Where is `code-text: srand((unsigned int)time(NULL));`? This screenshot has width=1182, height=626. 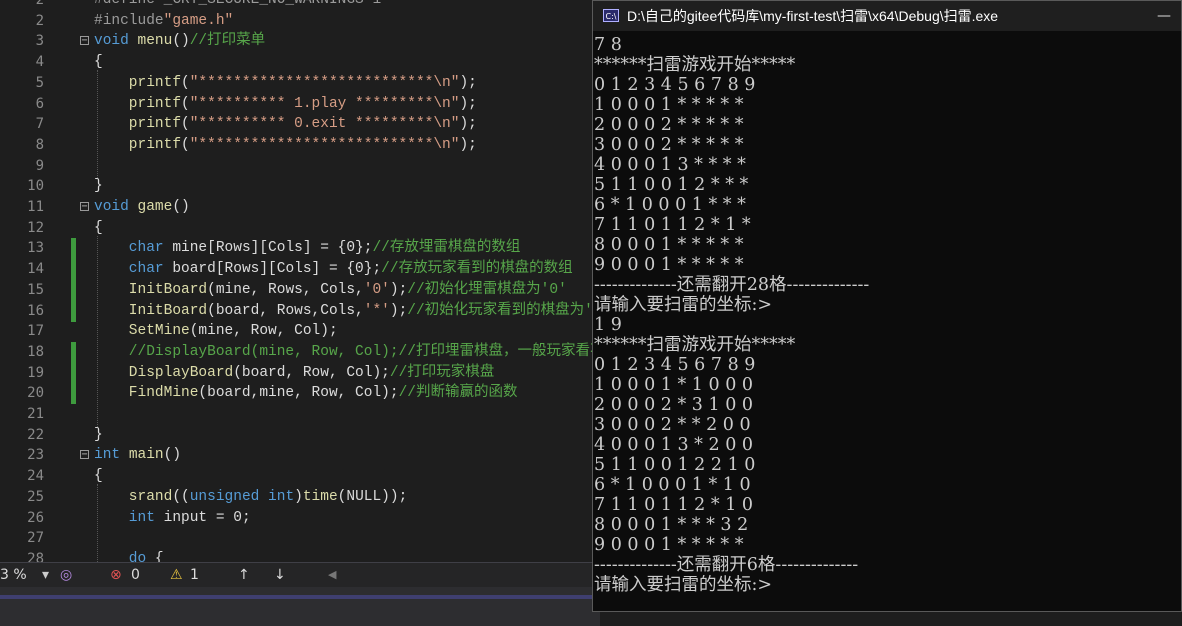
code-text: srand((unsigned int)time(NULL)); is located at coordinates (251, 497).